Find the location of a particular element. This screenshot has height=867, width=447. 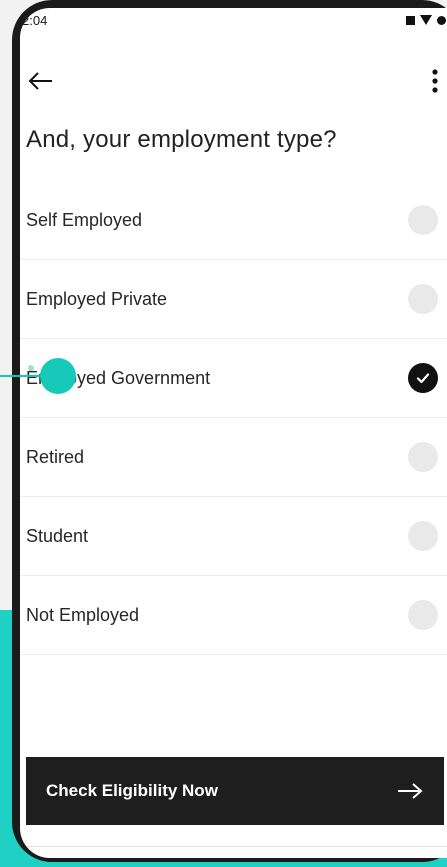

status-icons is located at coordinates (426, 20).